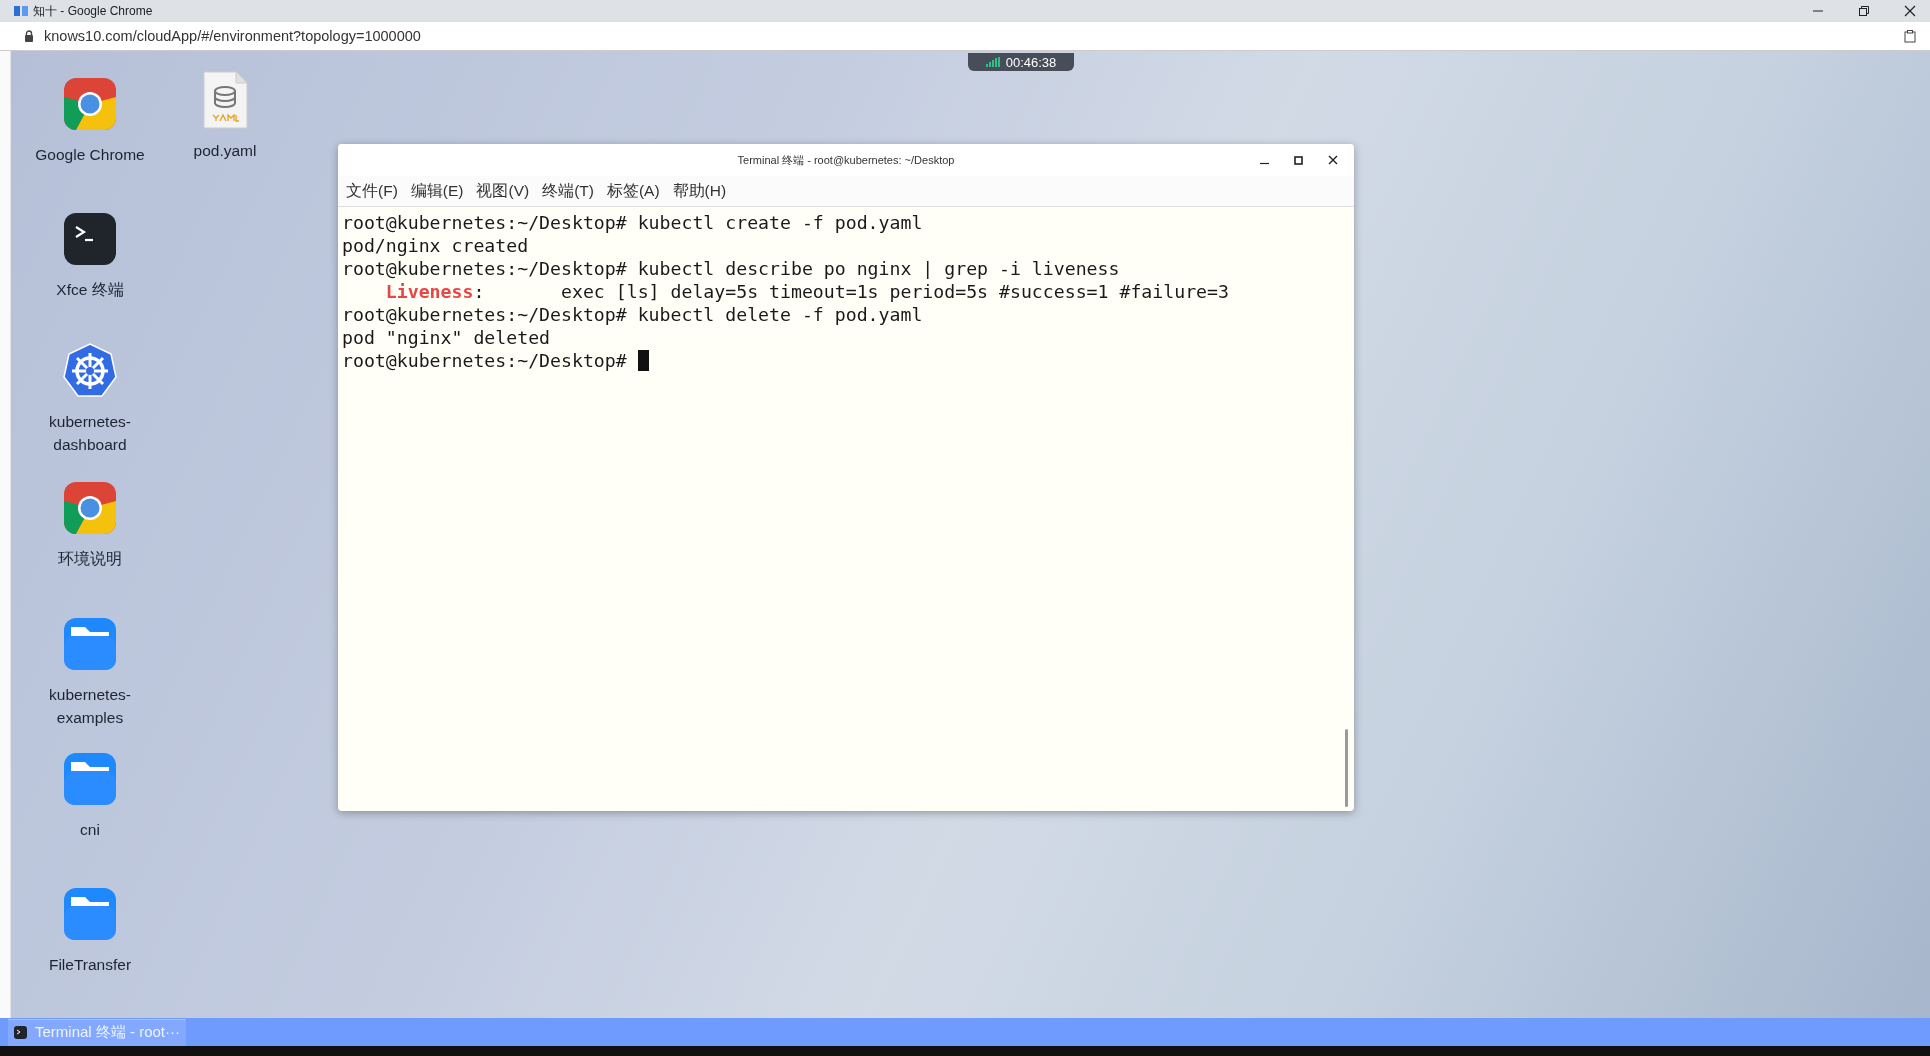 The height and width of the screenshot is (1056, 1930). What do you see at coordinates (372, 191) in the screenshot?
I see `menu-item: 文件(F)` at bounding box center [372, 191].